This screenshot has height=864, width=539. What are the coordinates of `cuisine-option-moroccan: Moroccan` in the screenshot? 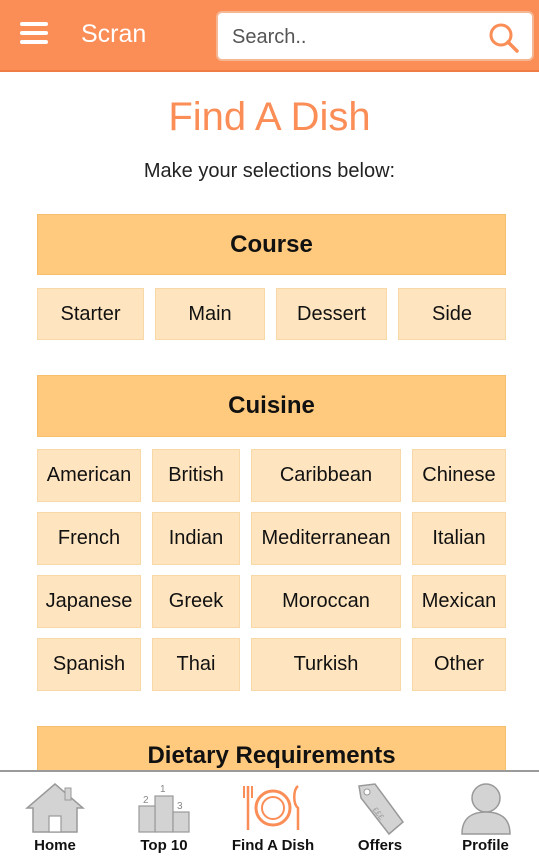 It's located at (326, 601).